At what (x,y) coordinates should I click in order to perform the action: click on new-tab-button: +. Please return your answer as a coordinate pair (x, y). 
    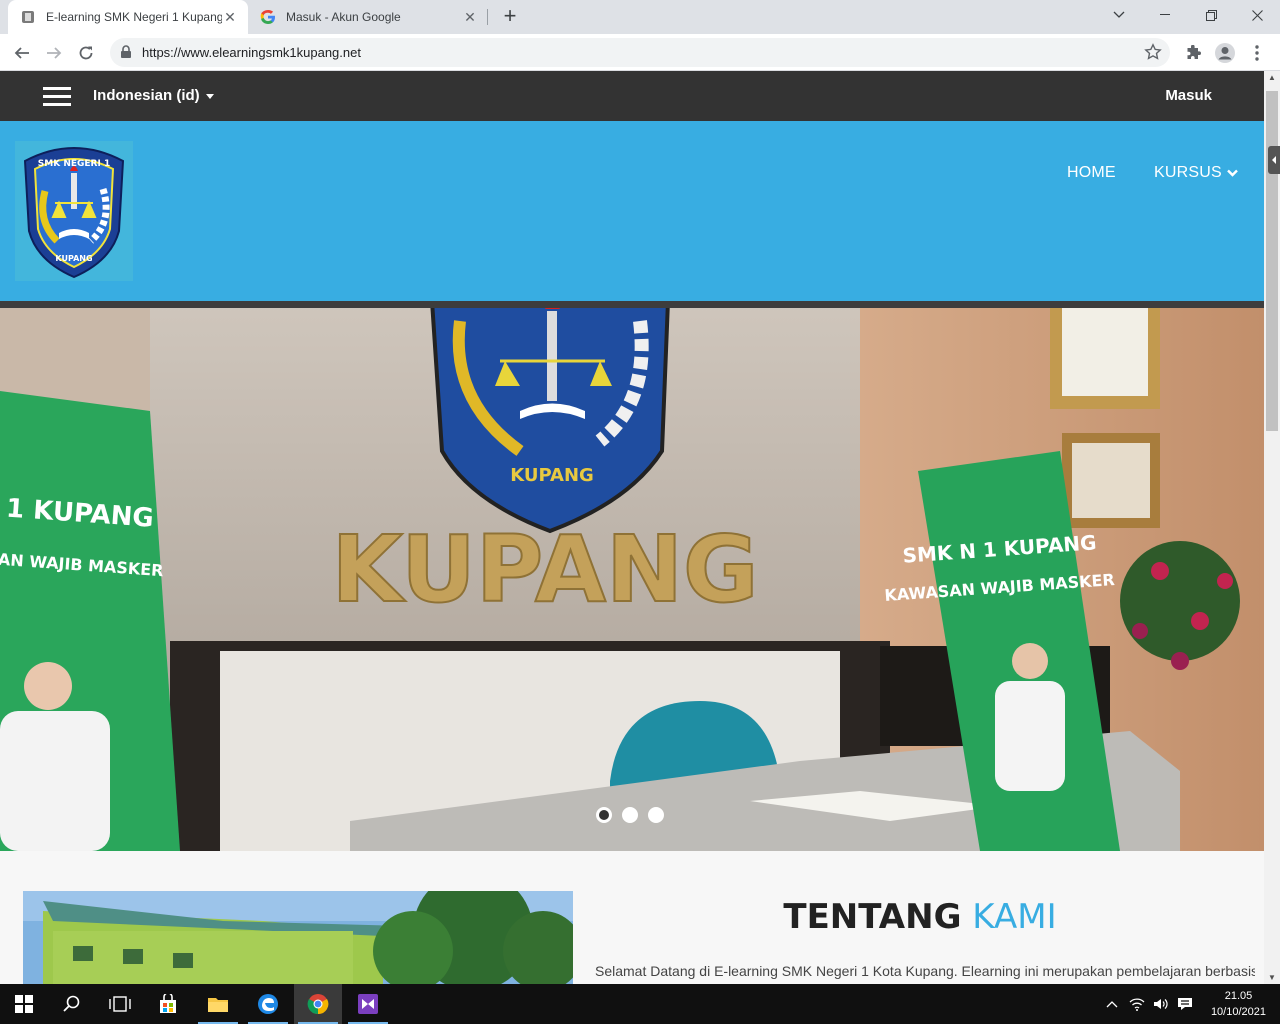
    Looking at the image, I should click on (510, 17).